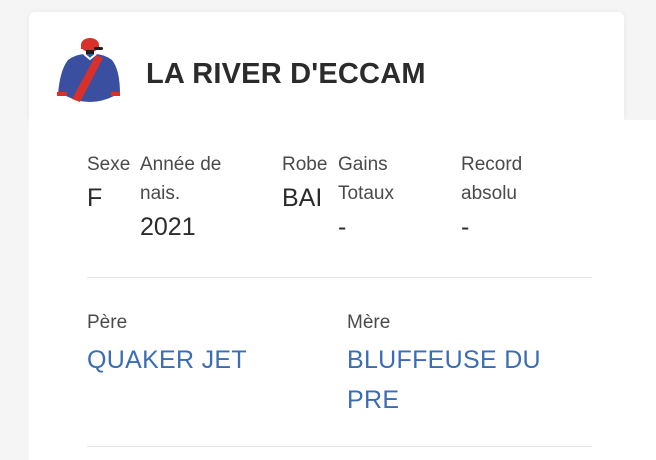 This screenshot has height=460, width=656. Describe the element at coordinates (342, 227) in the screenshot. I see `gains-value: -` at that location.